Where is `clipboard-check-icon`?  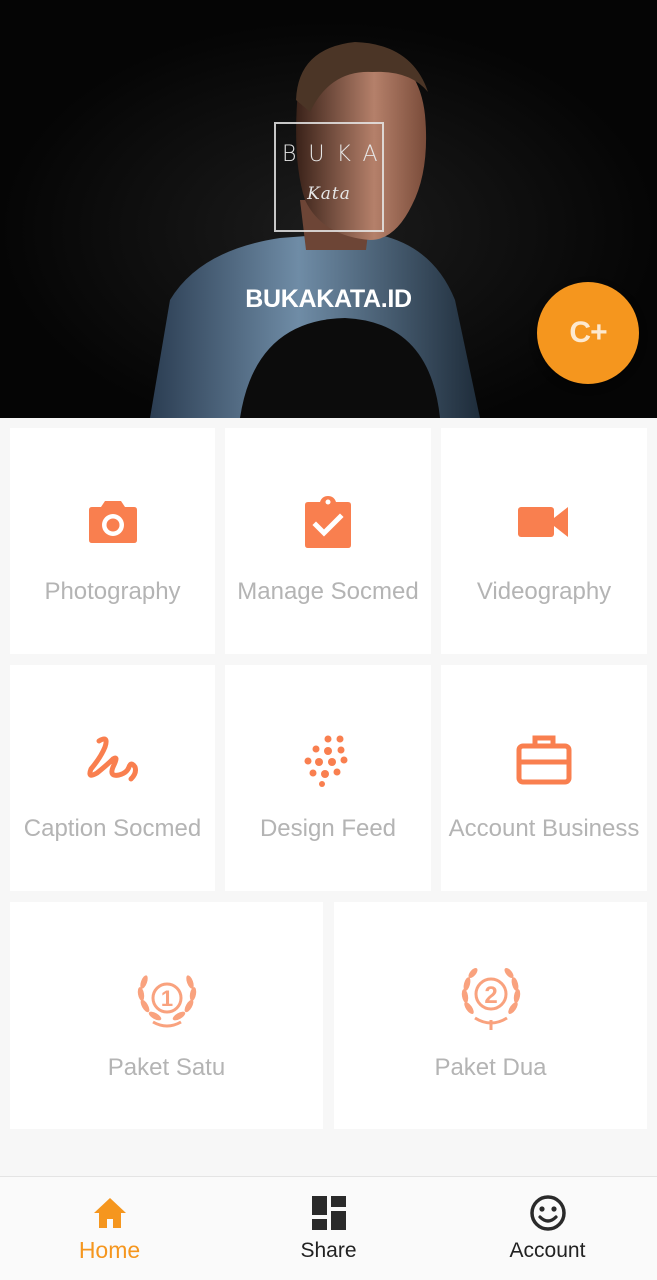 clipboard-check-icon is located at coordinates (328, 522).